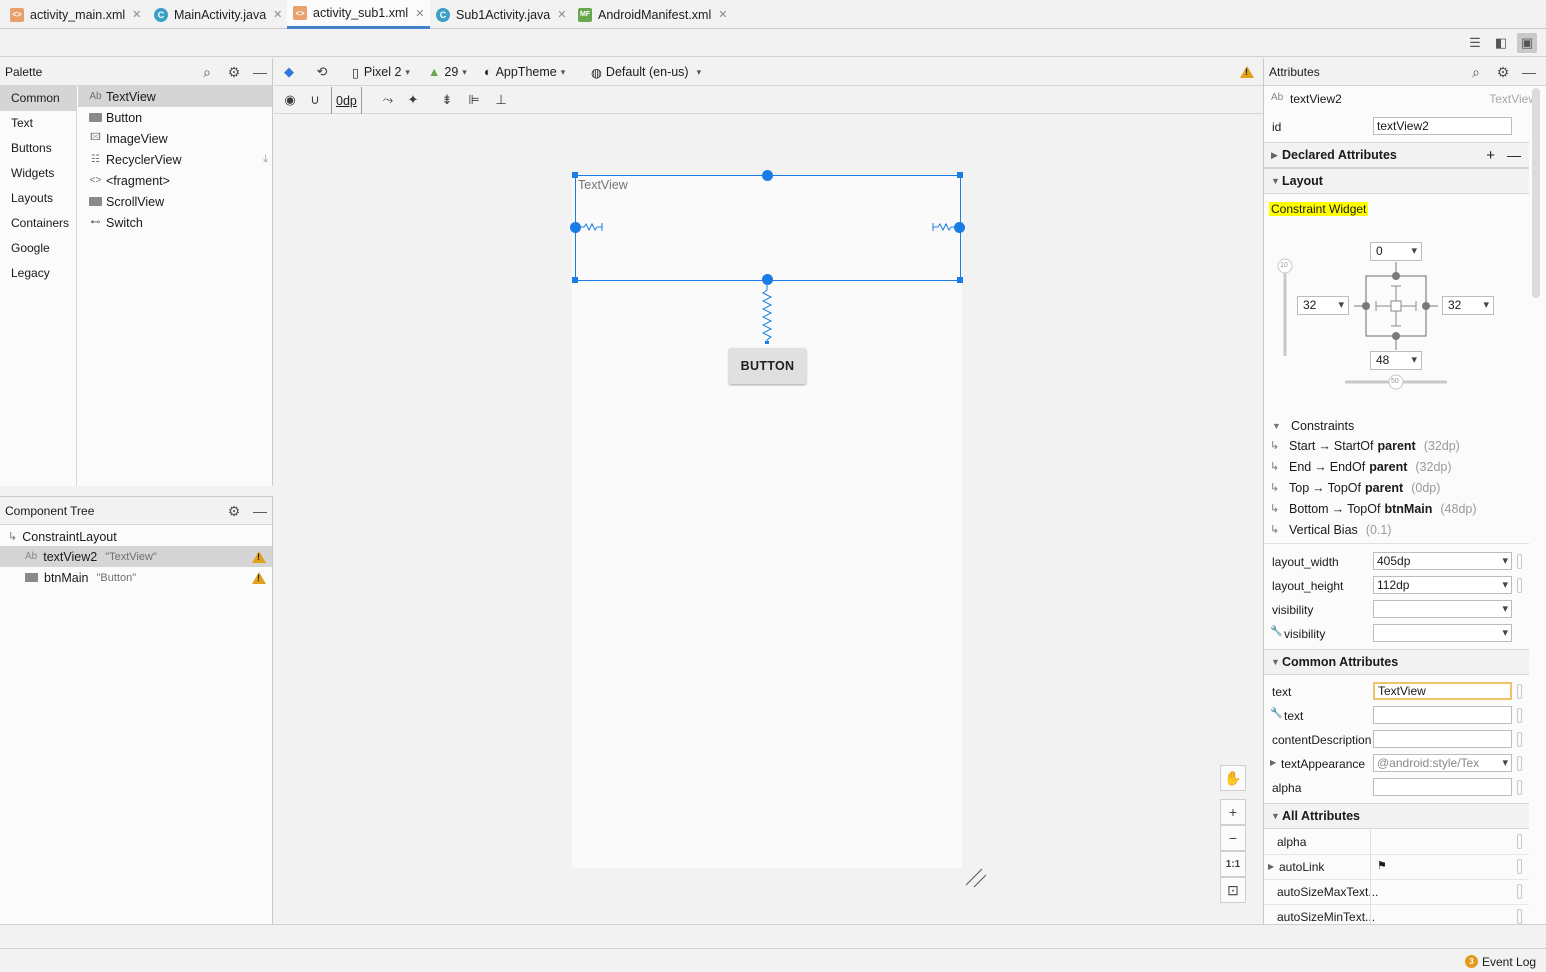 The width and height of the screenshot is (1546, 972). What do you see at coordinates (38, 148) in the screenshot?
I see `palette-category-buttons: Buttons` at bounding box center [38, 148].